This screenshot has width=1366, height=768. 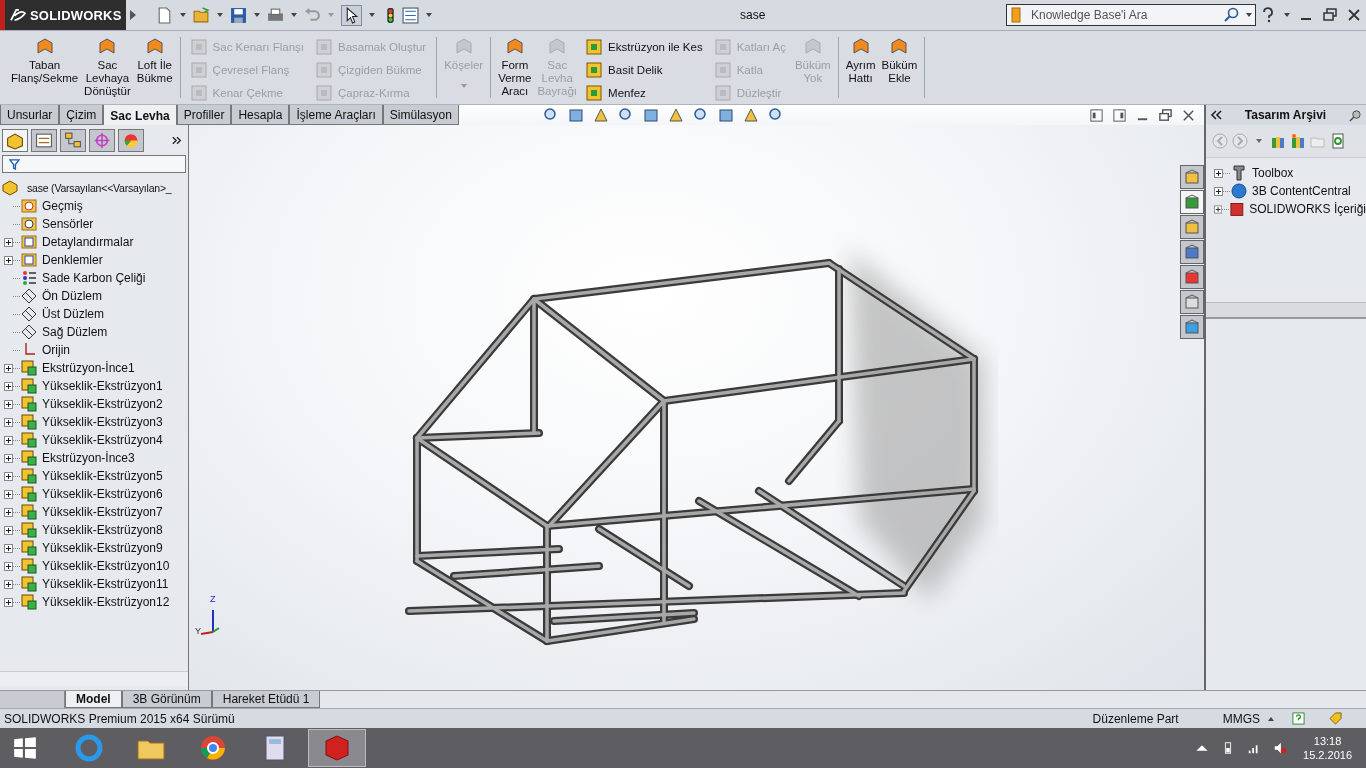 I want to click on tree-item: Yükseklik-Ekstrüzyon5, so click(x=102, y=476).